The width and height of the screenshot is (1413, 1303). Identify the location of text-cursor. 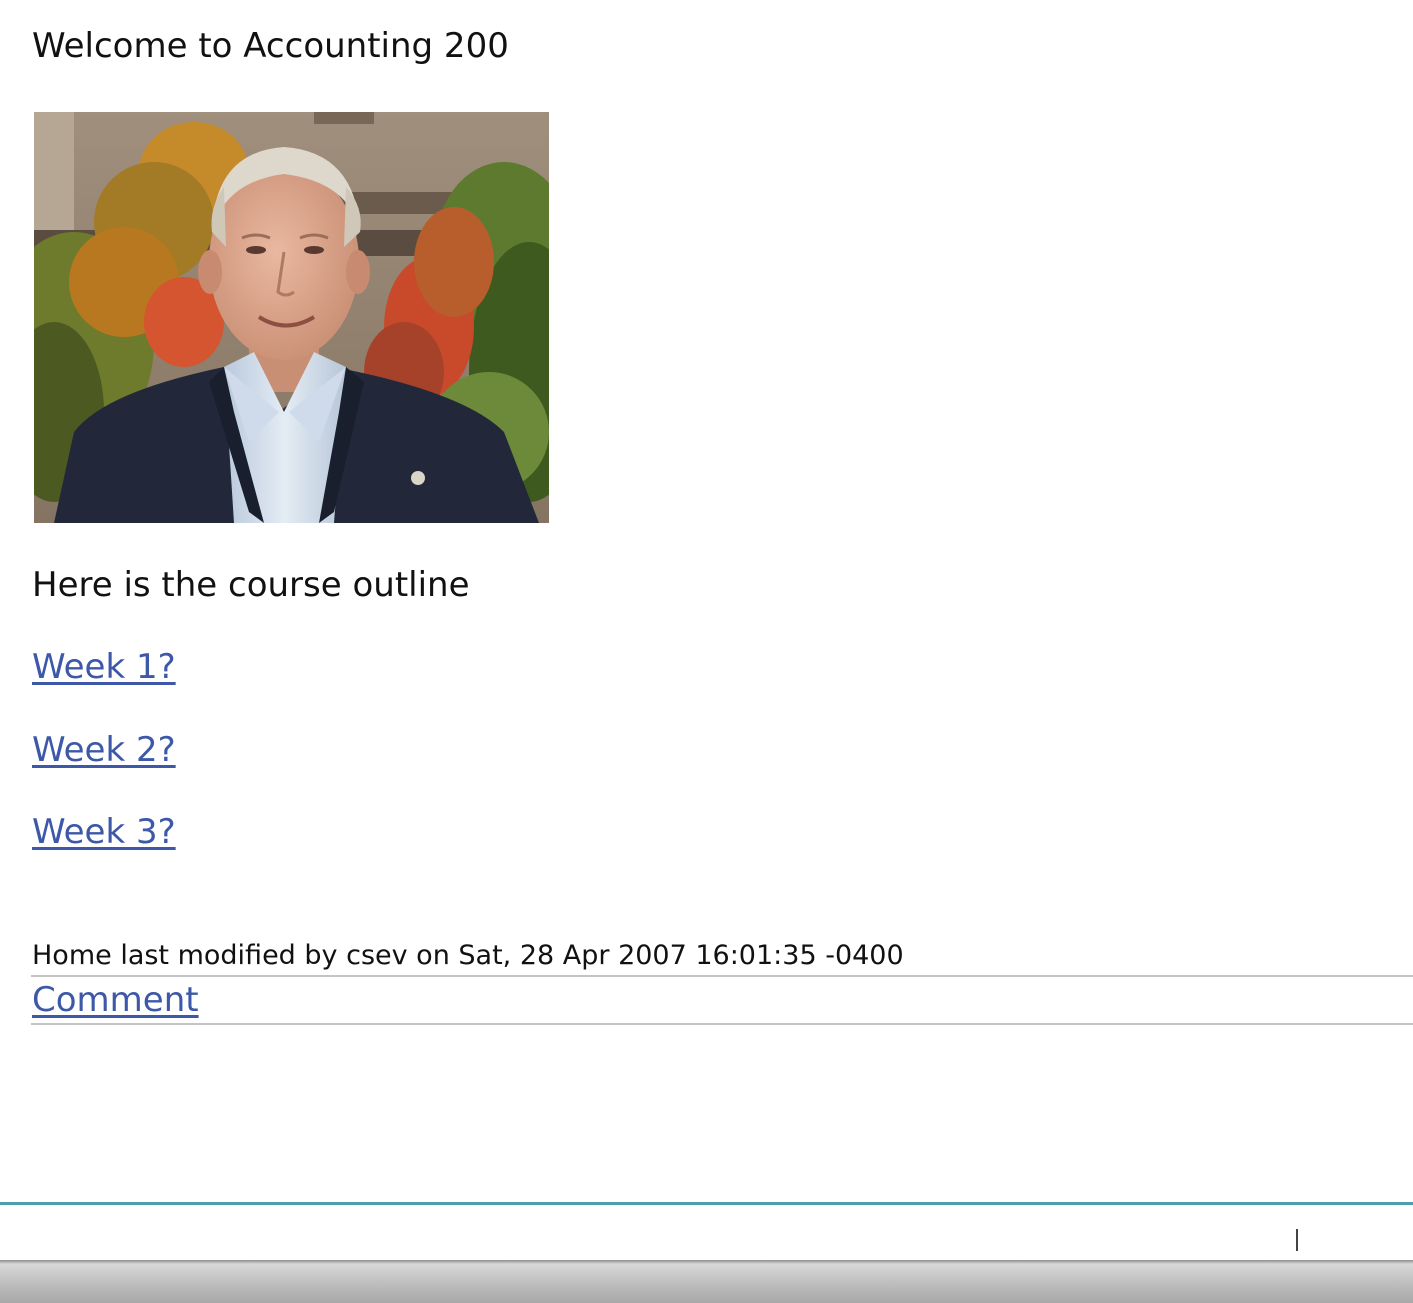
(1297, 1240).